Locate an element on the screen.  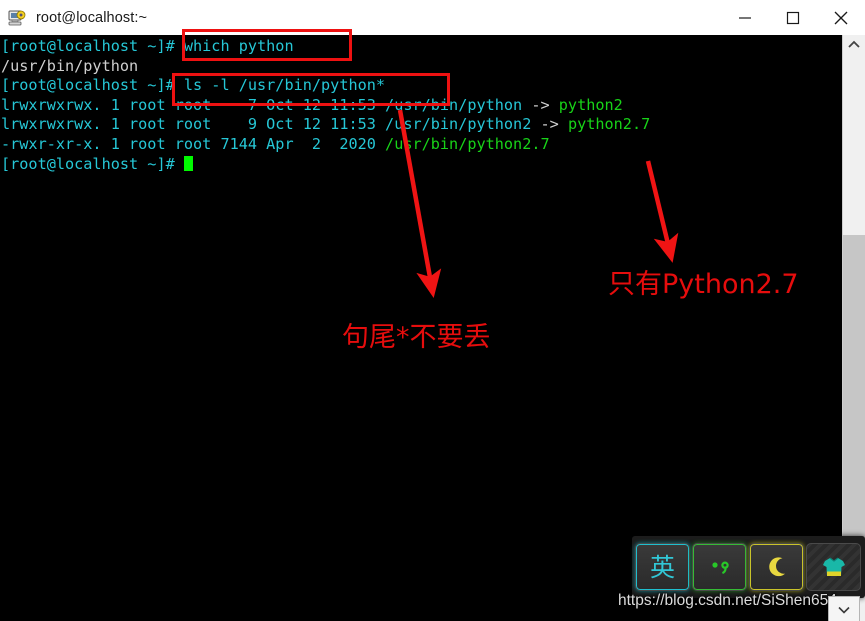
putty-terminal-icon is located at coordinates (18, 18).